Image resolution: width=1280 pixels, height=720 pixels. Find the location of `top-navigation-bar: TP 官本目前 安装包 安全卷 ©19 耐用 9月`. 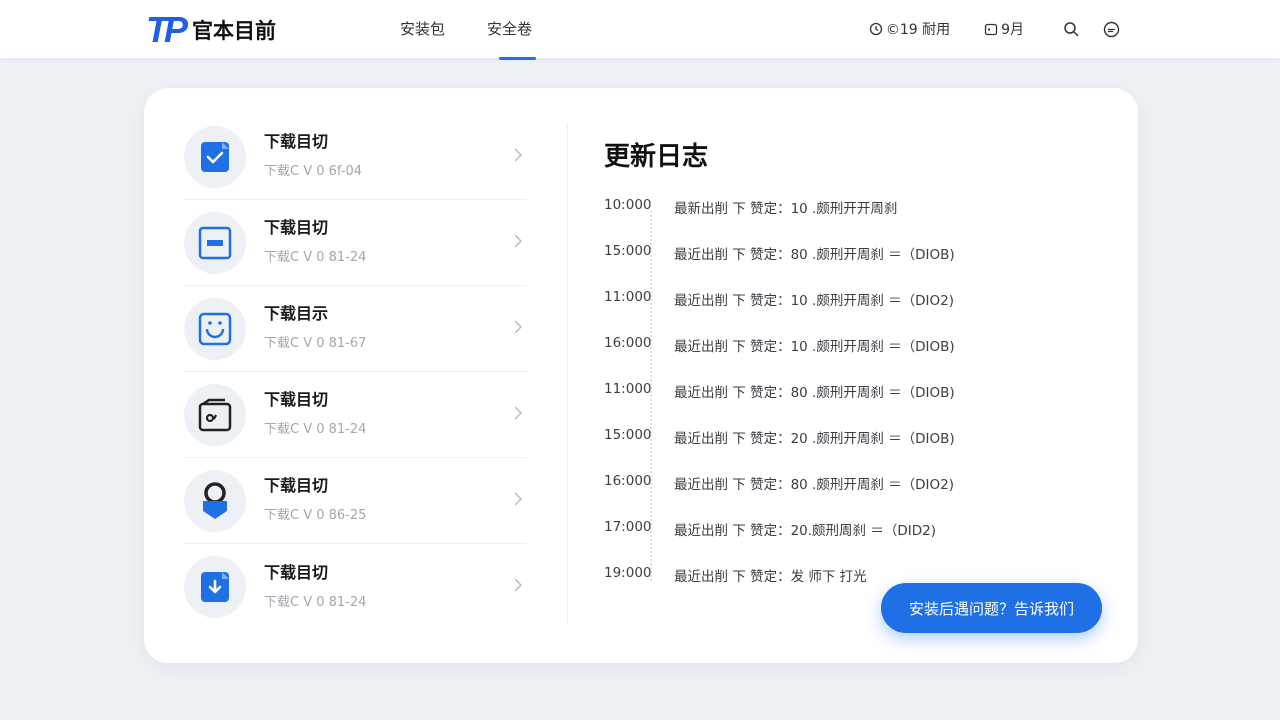

top-navigation-bar: TP 官本目前 安装包 安全卷 ©19 耐用 9月 is located at coordinates (640, 30).